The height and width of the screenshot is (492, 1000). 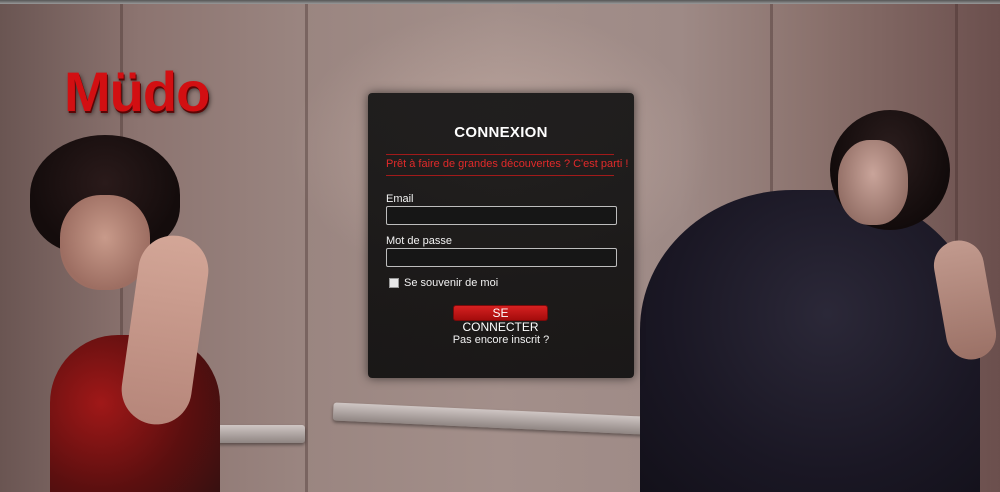 What do you see at coordinates (260, 434) in the screenshot?
I see `handrail` at bounding box center [260, 434].